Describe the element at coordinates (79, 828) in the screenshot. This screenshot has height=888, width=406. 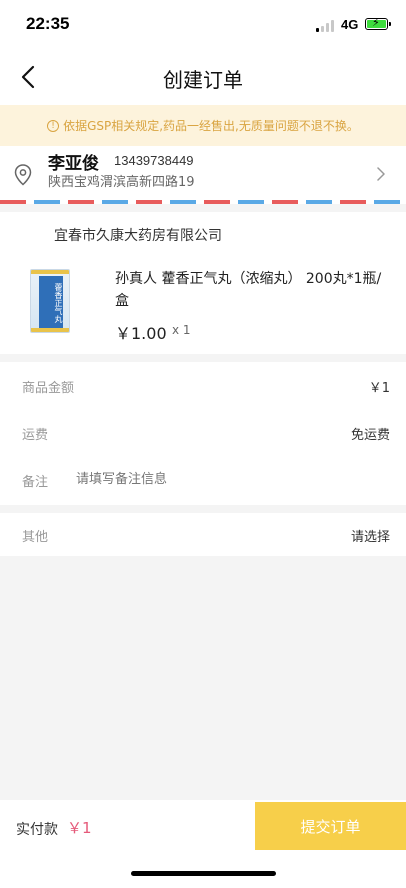
I see `pay-amount: ￥1` at that location.